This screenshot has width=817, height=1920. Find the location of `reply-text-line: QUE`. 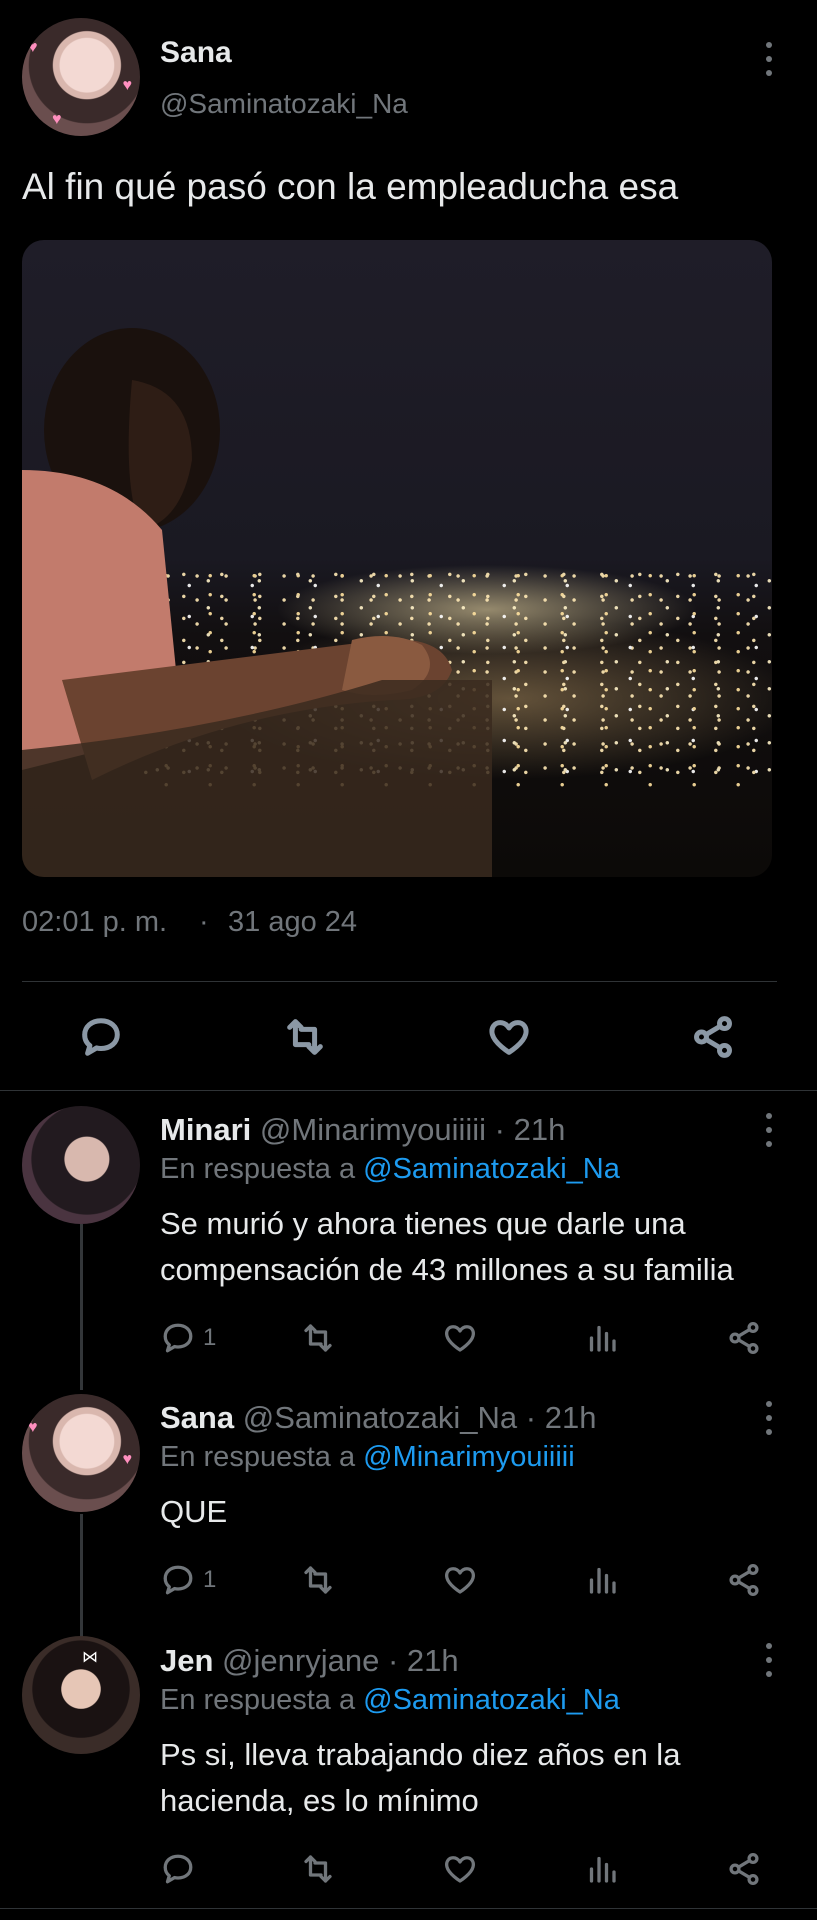

reply-text-line: QUE is located at coordinates (194, 1511).